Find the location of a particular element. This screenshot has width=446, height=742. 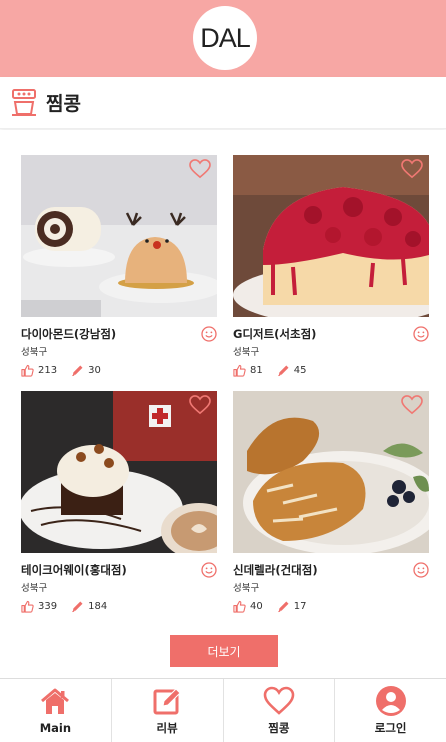

store-card: 신데렐라(건대점) 성북구 40 17 is located at coordinates (331, 502).